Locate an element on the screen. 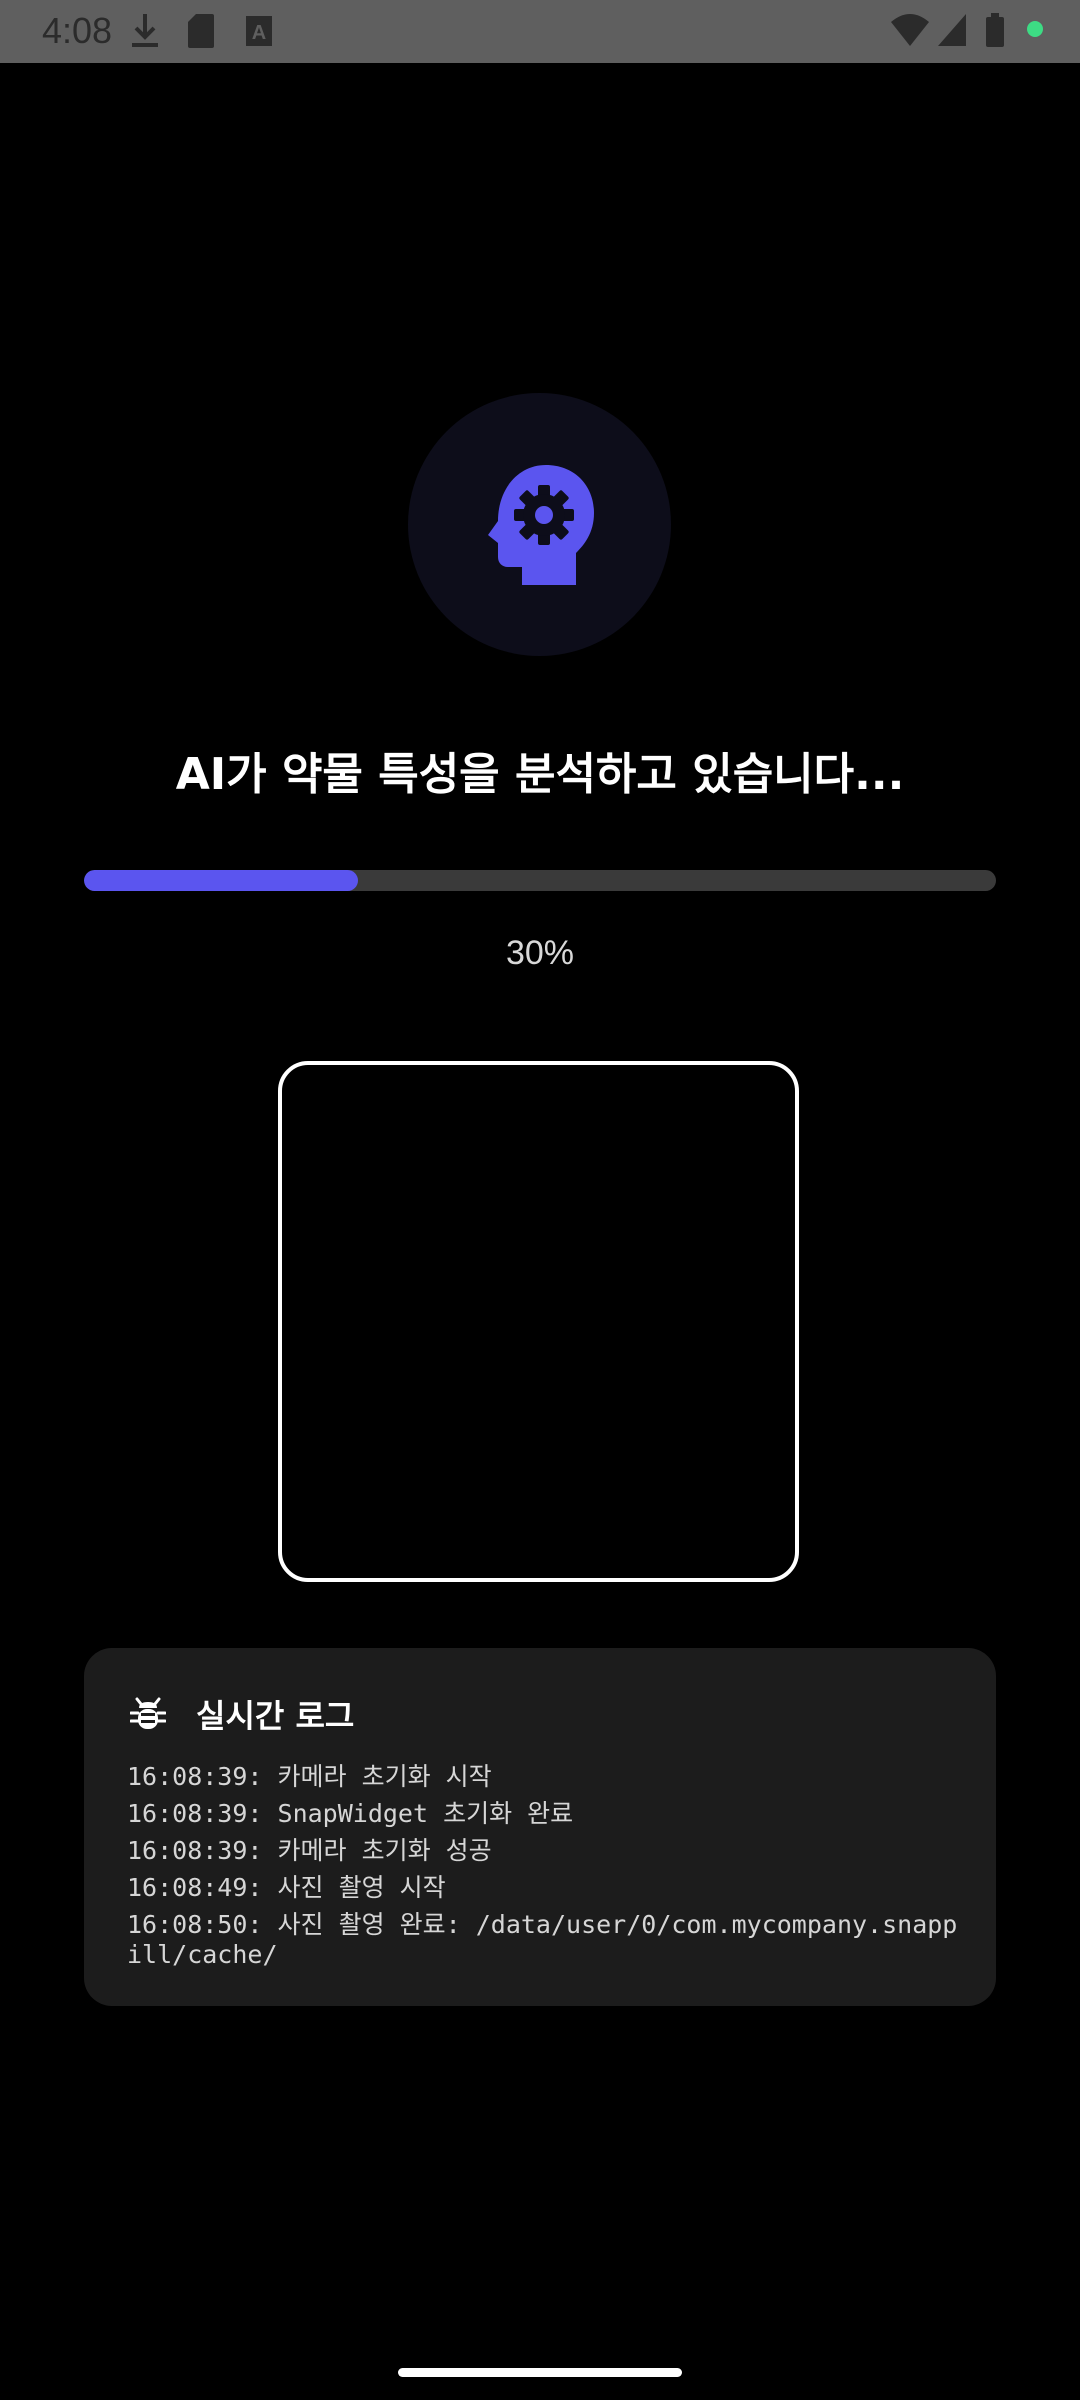  log-line: 16:08:39: 카메라 초기화 시작 is located at coordinates (309, 1776).